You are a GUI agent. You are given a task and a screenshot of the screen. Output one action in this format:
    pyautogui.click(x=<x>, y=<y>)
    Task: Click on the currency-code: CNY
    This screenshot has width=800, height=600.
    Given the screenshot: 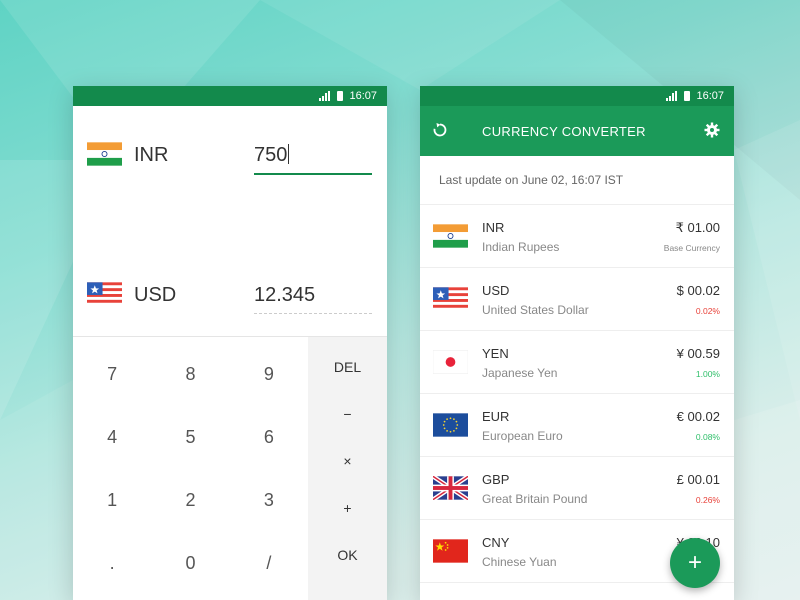 What is the action you would take?
    pyautogui.click(x=496, y=542)
    